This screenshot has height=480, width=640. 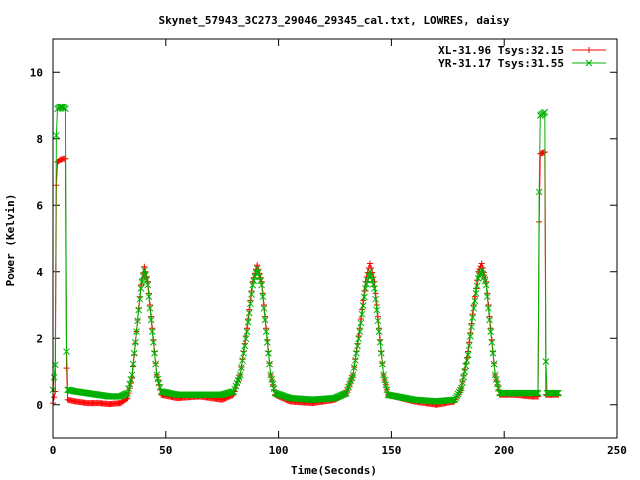 What do you see at coordinates (39, 405) in the screenshot?
I see `y-tick-label: 0` at bounding box center [39, 405].